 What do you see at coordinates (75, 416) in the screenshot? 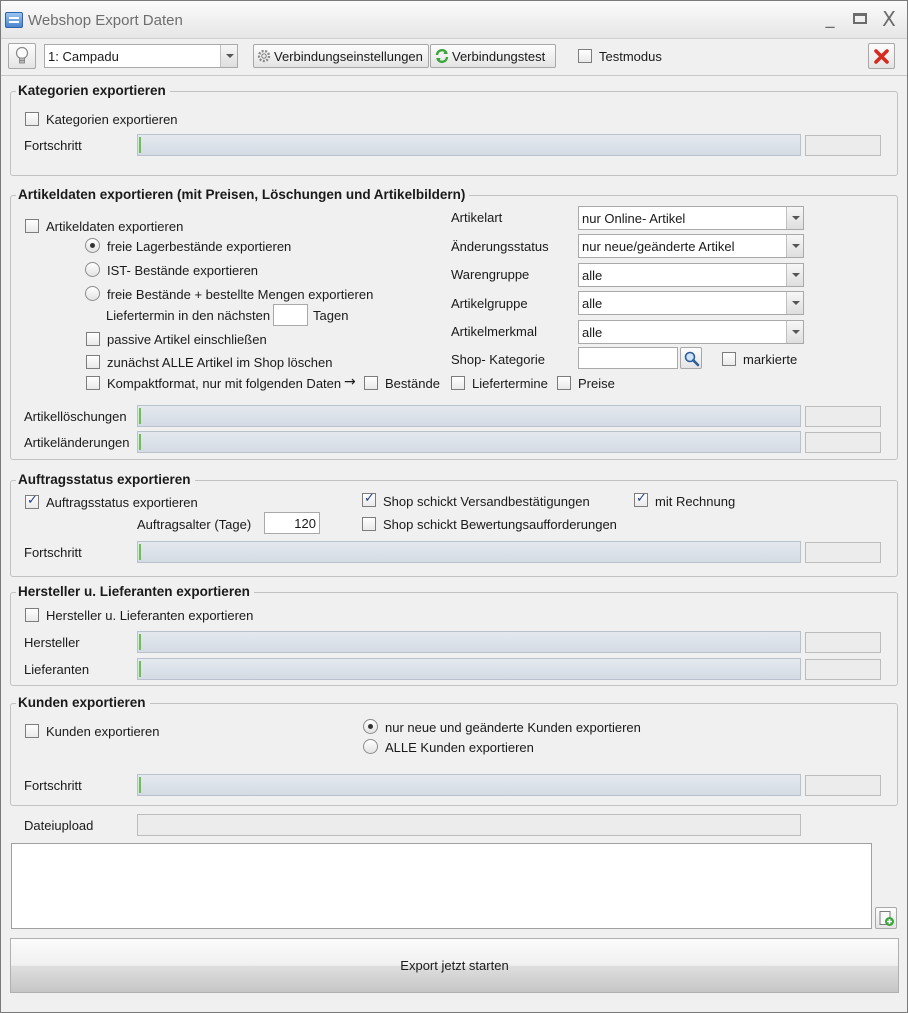
I see `article-deletions-label: Artikellöschungen` at bounding box center [75, 416].